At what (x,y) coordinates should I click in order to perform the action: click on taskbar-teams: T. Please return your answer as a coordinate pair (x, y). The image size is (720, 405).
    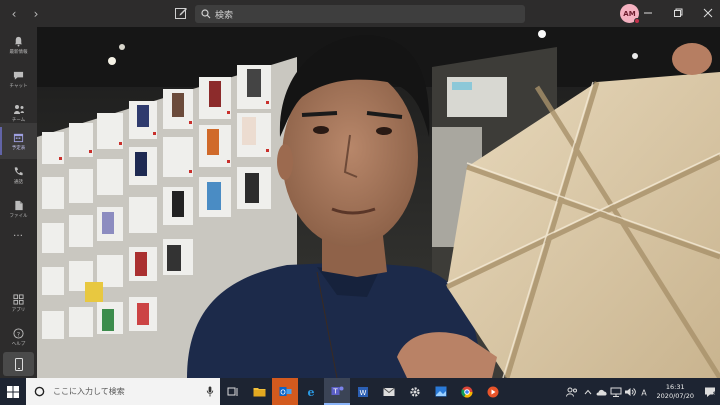
    Looking at the image, I should click on (337, 391).